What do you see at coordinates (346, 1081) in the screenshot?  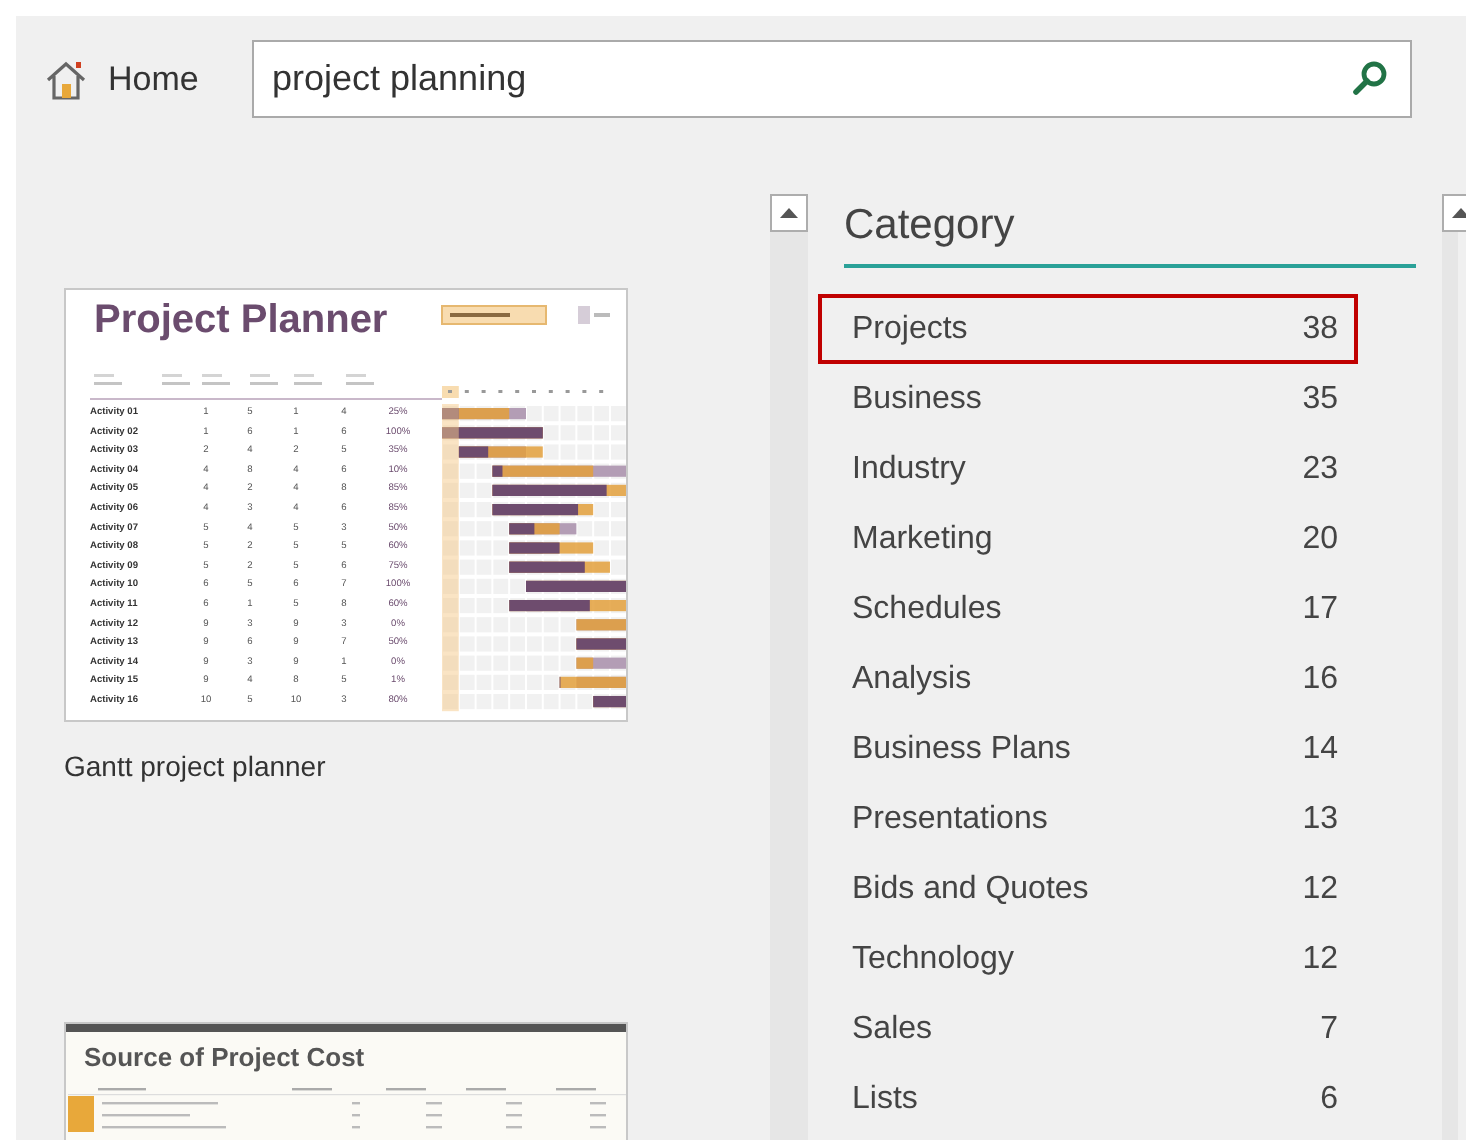 I see `template-thumbnail: Source of Project Cost` at bounding box center [346, 1081].